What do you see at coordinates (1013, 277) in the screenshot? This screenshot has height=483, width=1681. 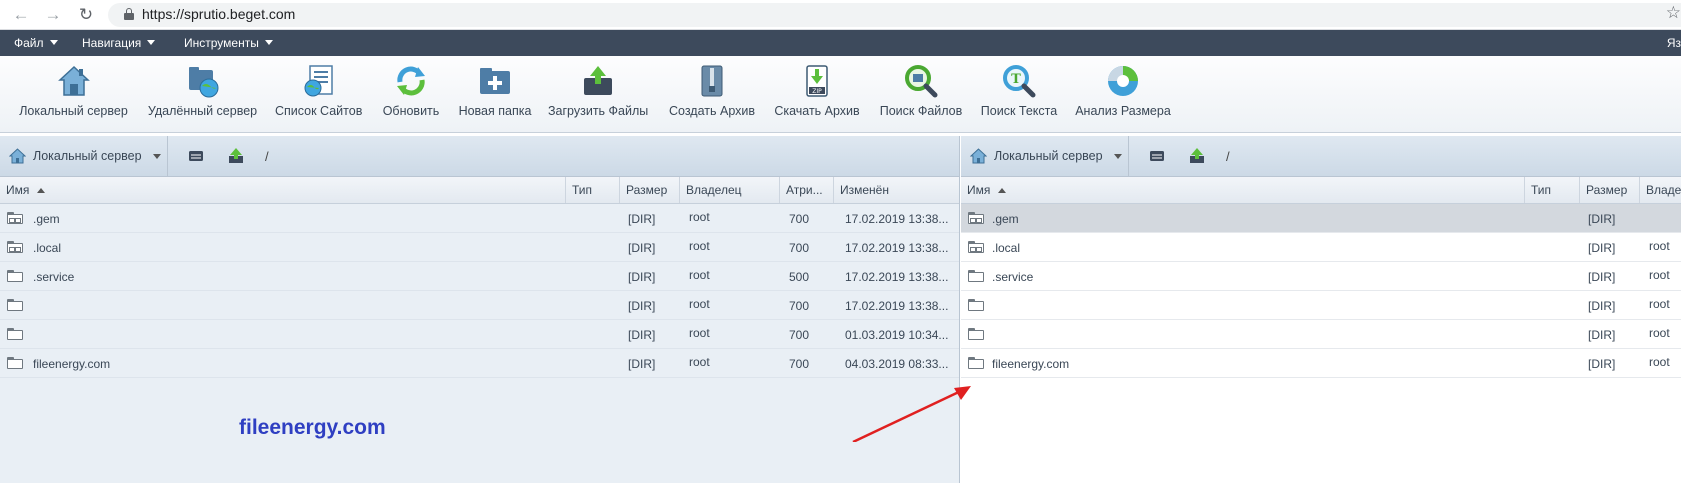 I see `file-name: .service` at bounding box center [1013, 277].